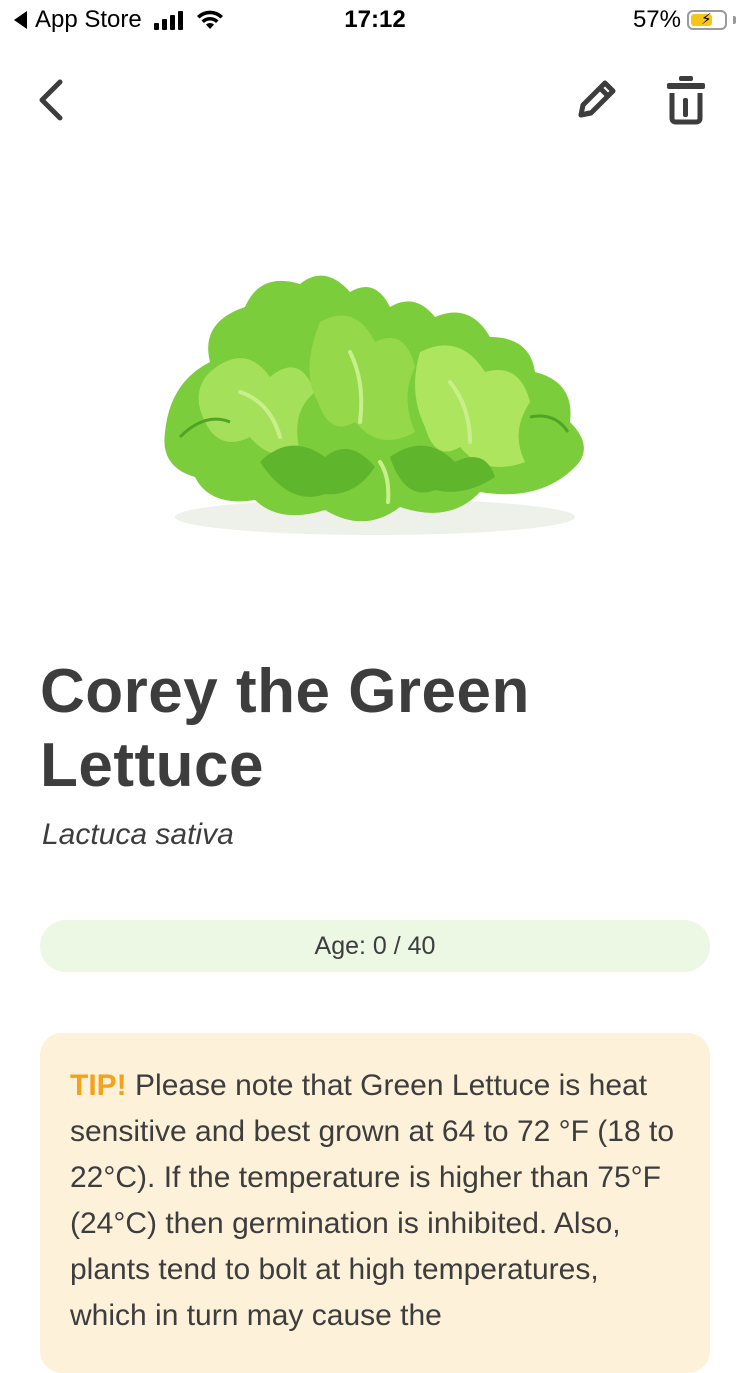 The width and height of the screenshot is (750, 1373). I want to click on age-progress-bar: Age: 0 / 40, so click(375, 946).